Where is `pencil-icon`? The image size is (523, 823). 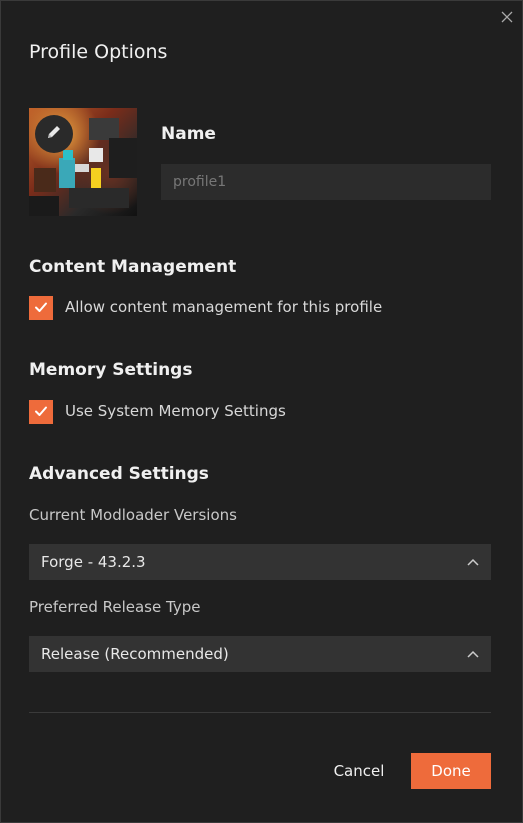
pencil-icon is located at coordinates (54, 134).